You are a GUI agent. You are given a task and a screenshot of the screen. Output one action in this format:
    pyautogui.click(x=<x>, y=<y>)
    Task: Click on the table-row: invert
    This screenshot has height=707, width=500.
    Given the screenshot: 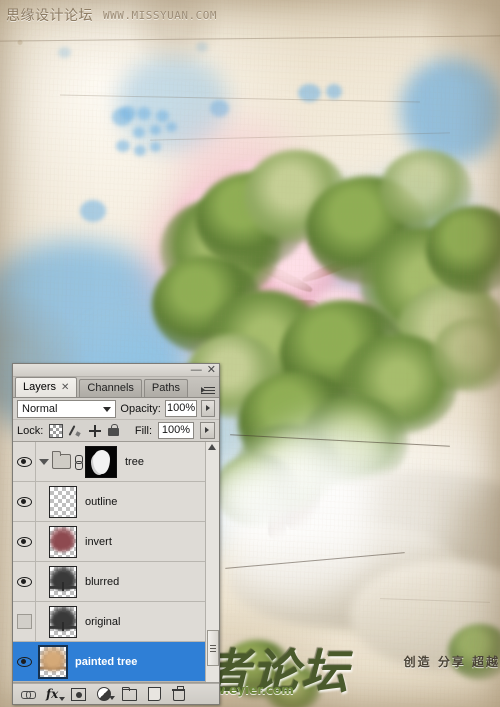 What is the action you would take?
    pyautogui.click(x=116, y=542)
    